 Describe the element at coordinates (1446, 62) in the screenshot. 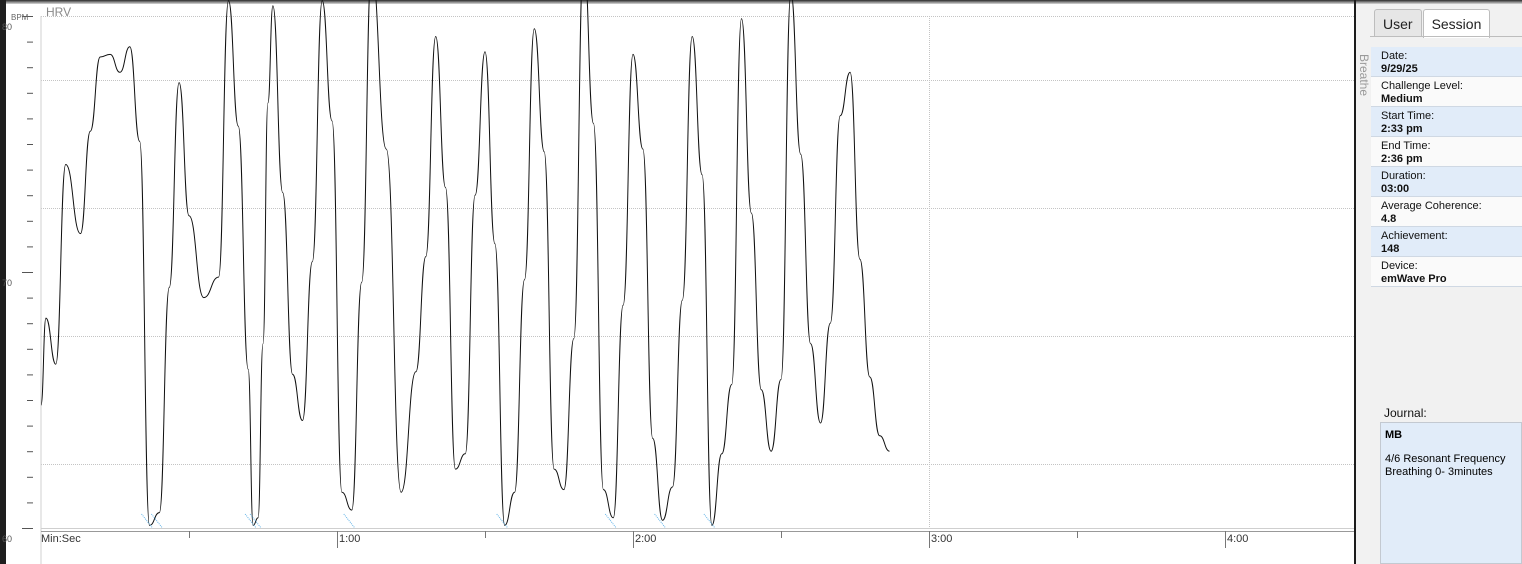

I see `field-date: Date: 9/29/25` at that location.